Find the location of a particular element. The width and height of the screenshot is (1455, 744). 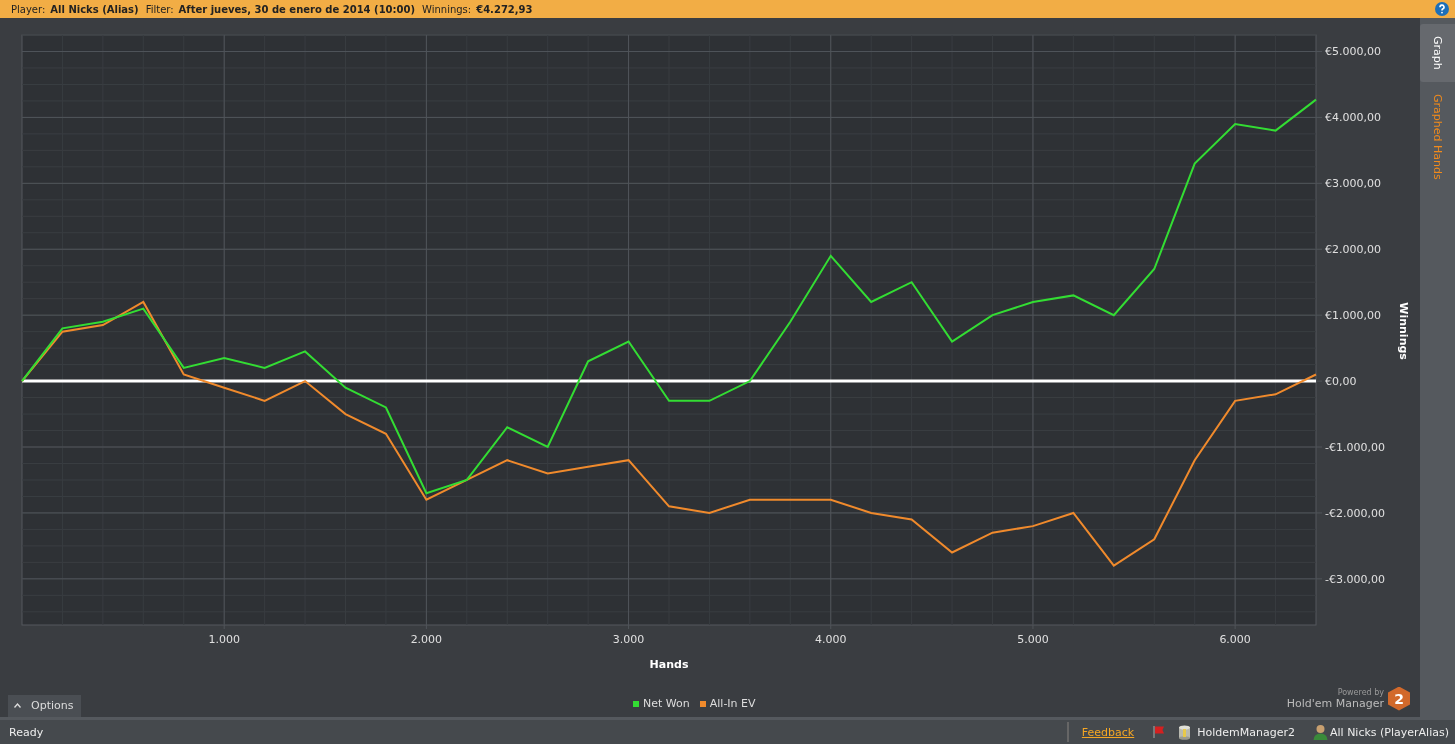

filter-value: €4.272,93 is located at coordinates (504, 9).